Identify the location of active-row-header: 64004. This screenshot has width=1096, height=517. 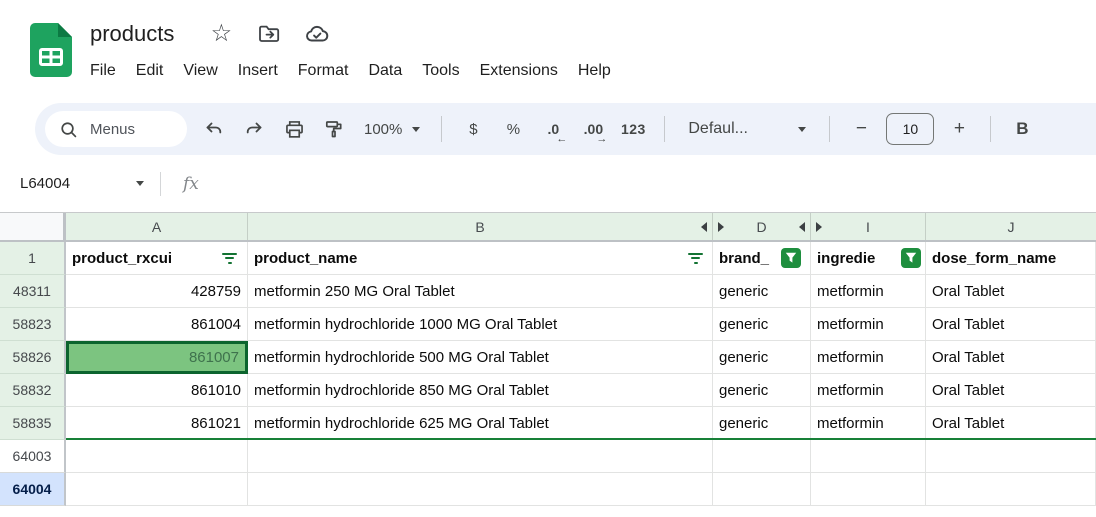
(33, 489).